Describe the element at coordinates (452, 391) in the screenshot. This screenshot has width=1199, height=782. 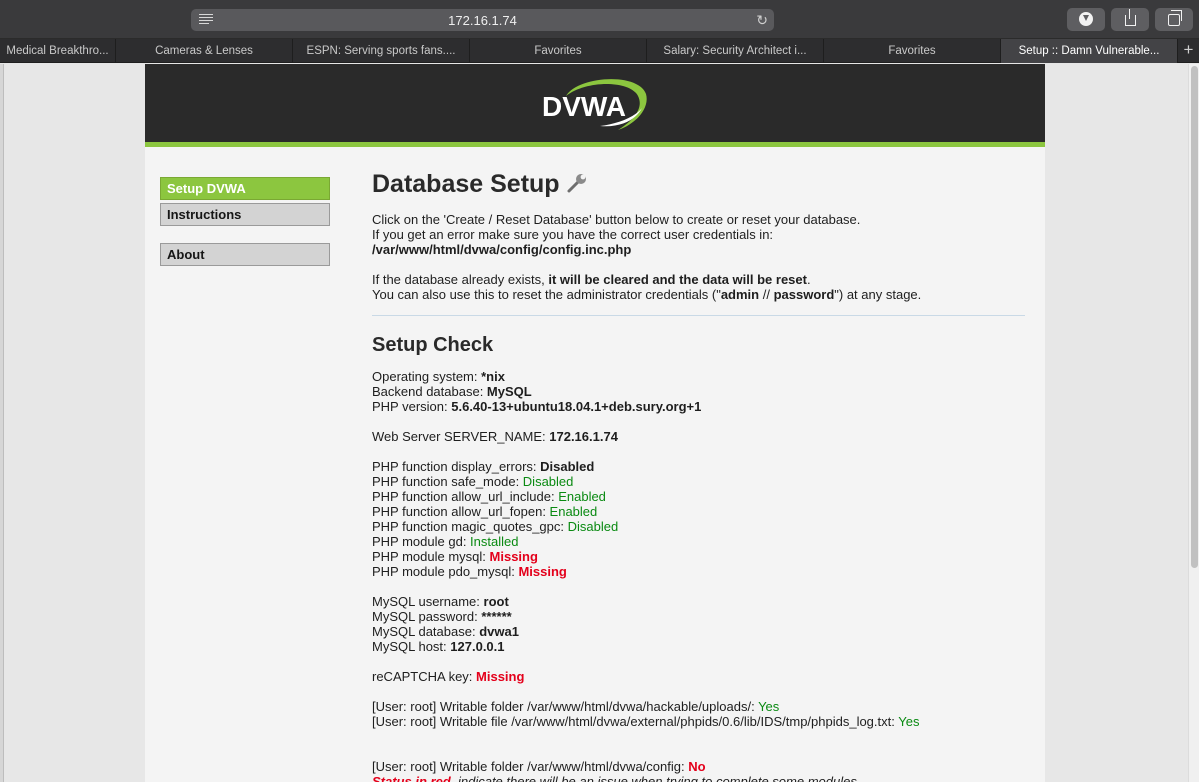
I see `check-backend-db: Backend database: MySQL` at that location.